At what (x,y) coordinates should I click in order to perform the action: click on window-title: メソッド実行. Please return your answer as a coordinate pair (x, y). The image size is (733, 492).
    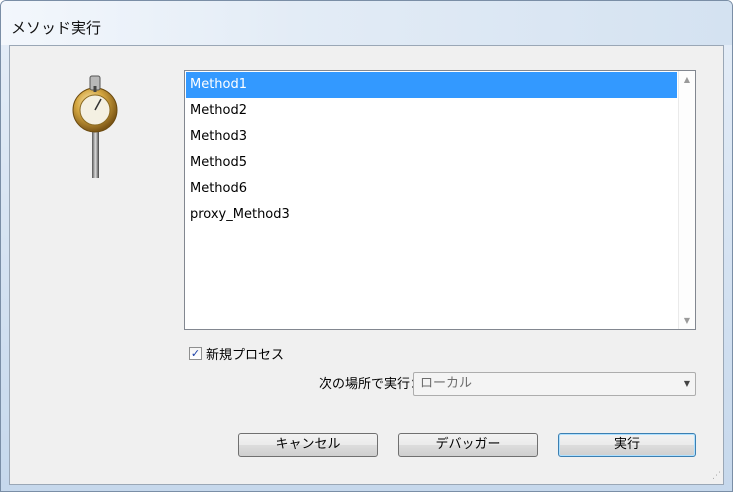
    Looking at the image, I should click on (56, 28).